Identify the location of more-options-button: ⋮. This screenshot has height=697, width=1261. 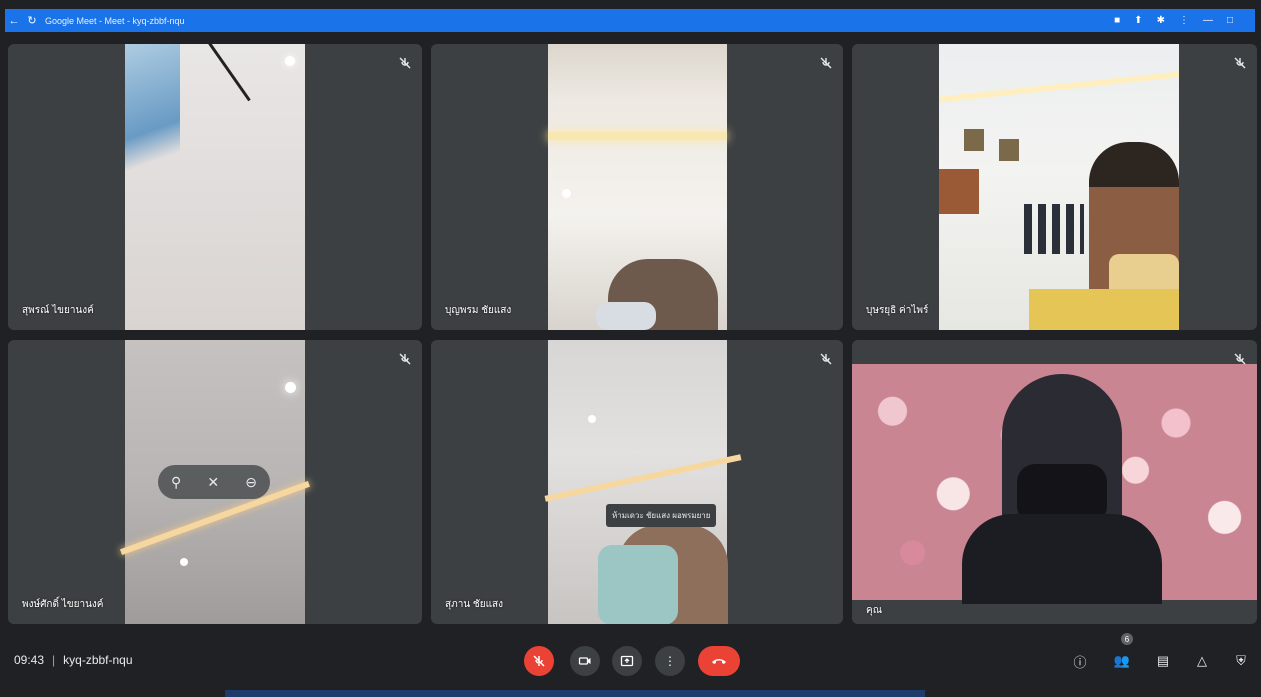
(670, 661).